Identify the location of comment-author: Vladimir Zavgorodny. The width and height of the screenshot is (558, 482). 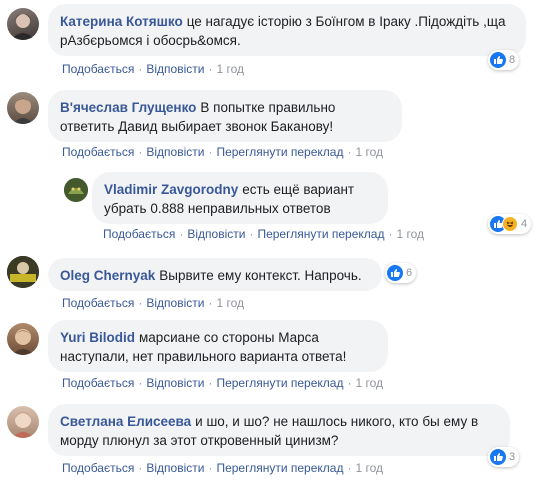
(171, 189).